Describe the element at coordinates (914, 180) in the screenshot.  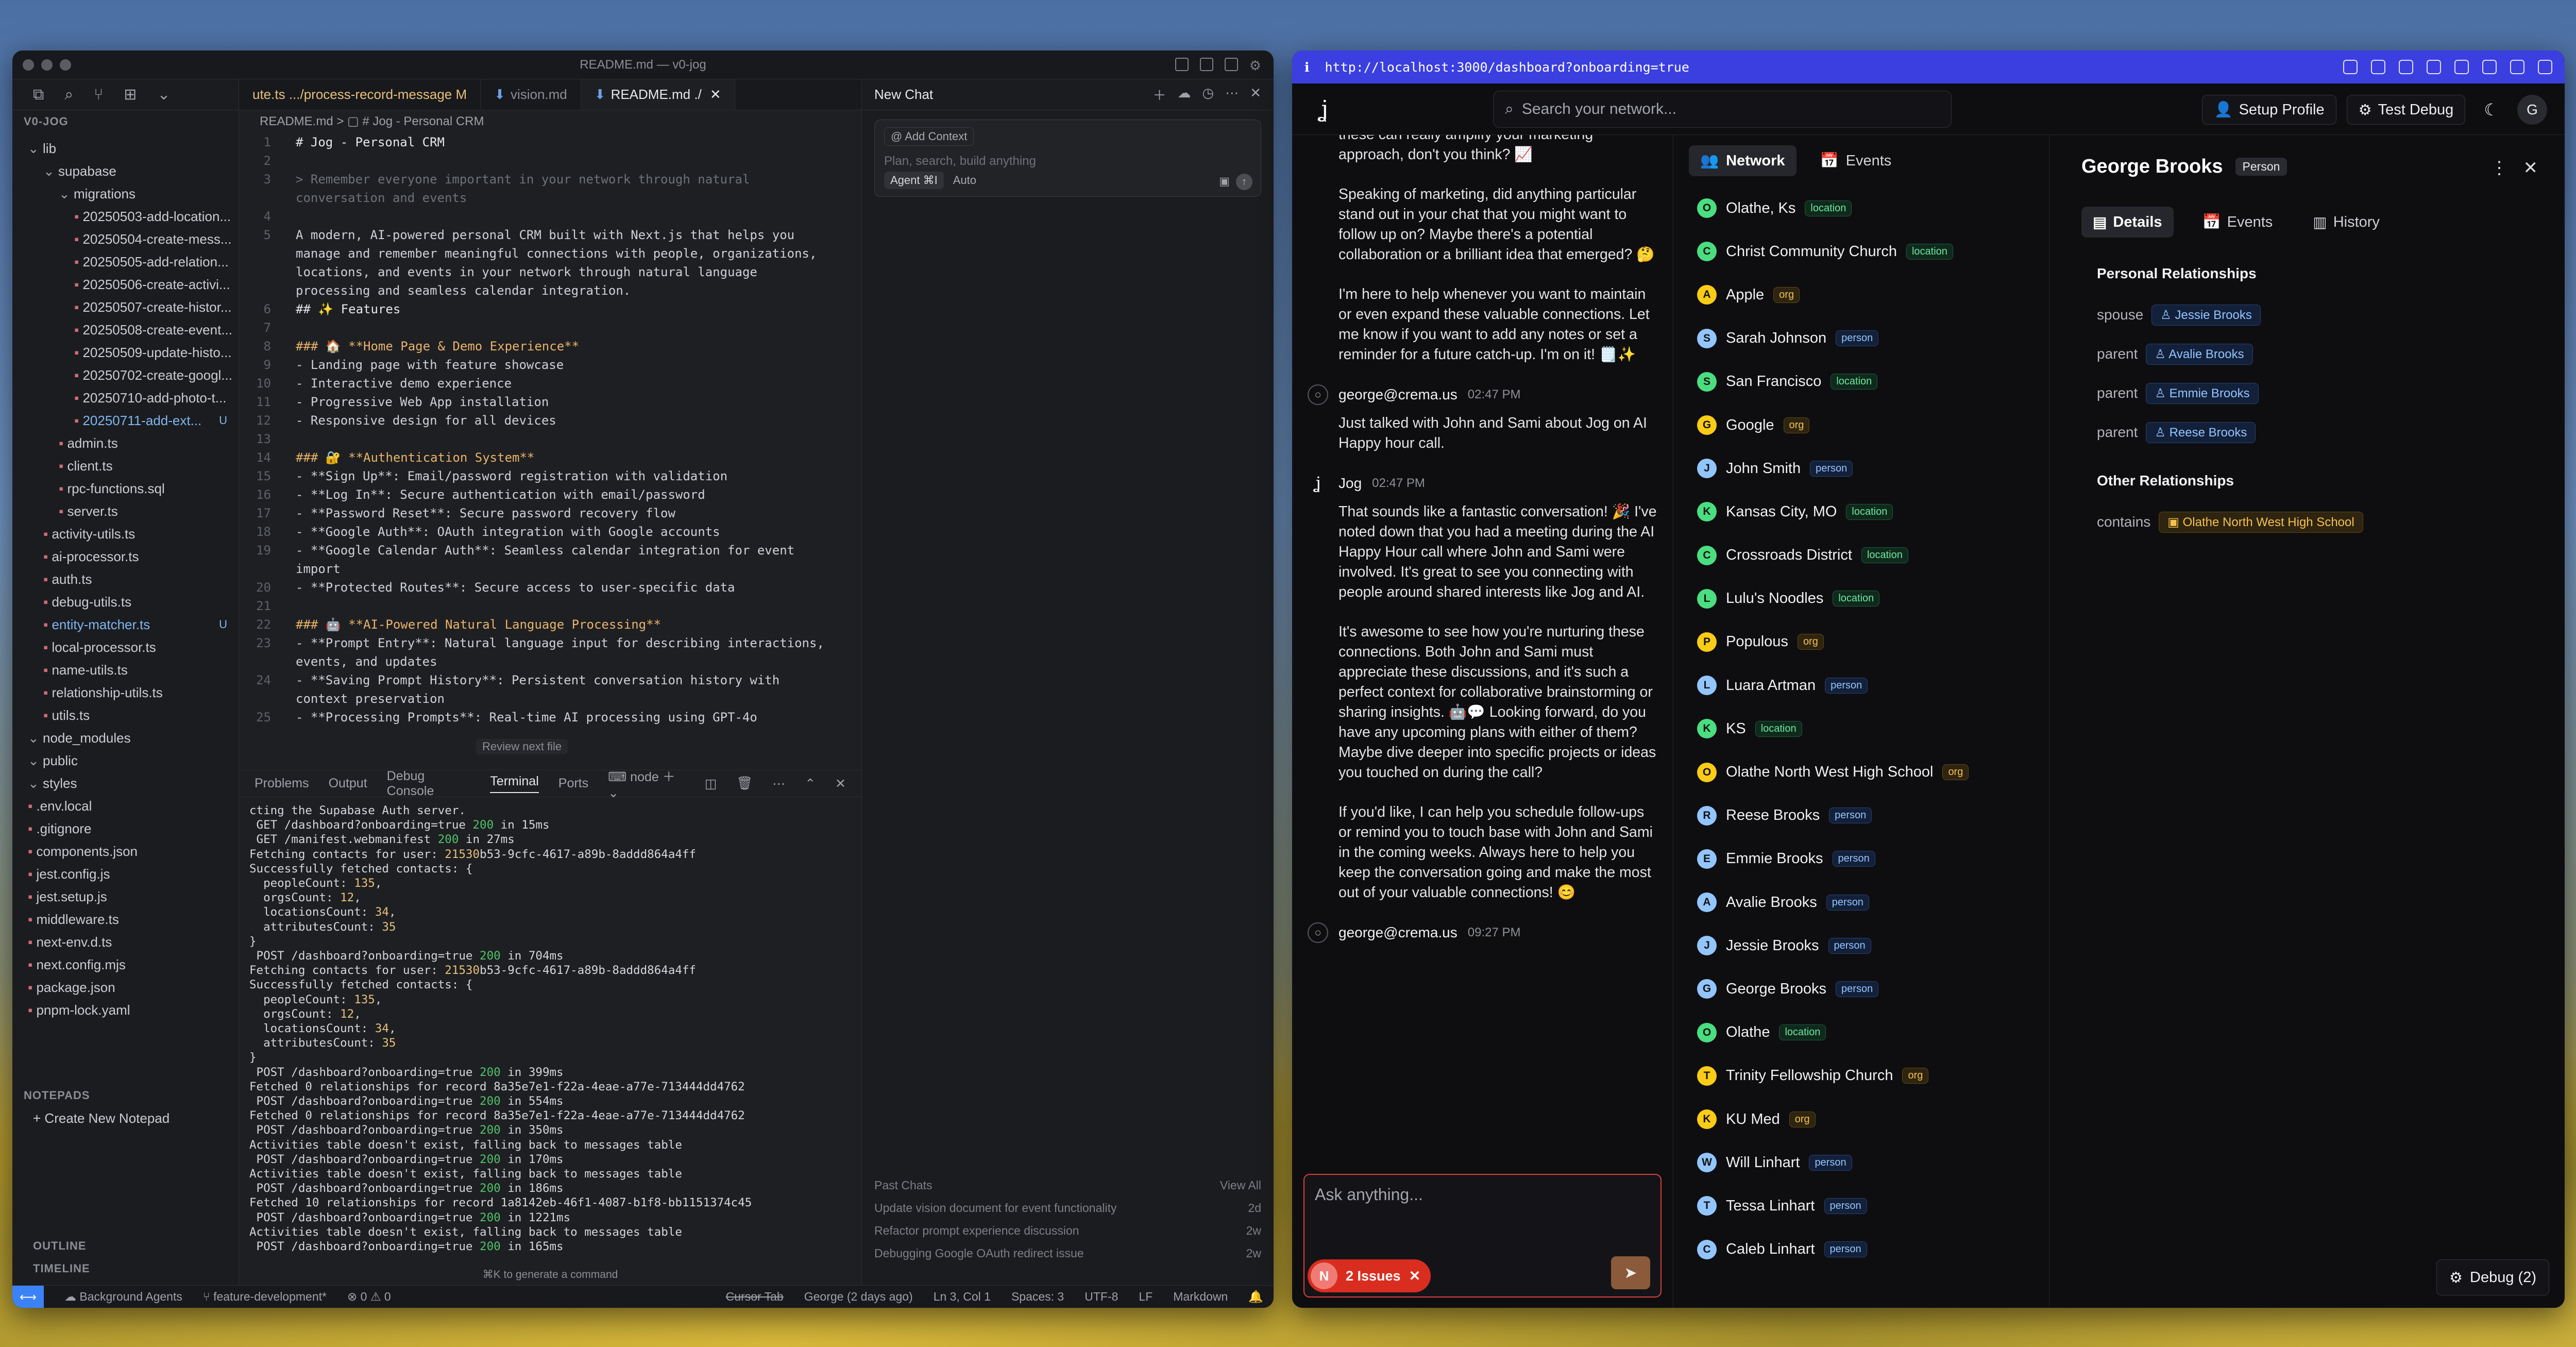
I see `agent-mode-selector: Agent ⌘I` at that location.